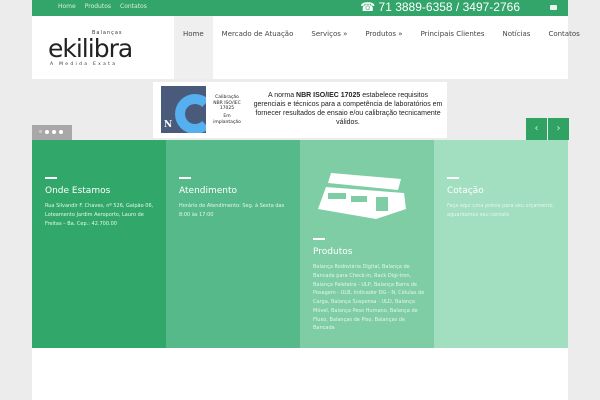 This screenshot has width=600, height=400. I want to click on banner-text-pre: A norma, so click(282, 95).